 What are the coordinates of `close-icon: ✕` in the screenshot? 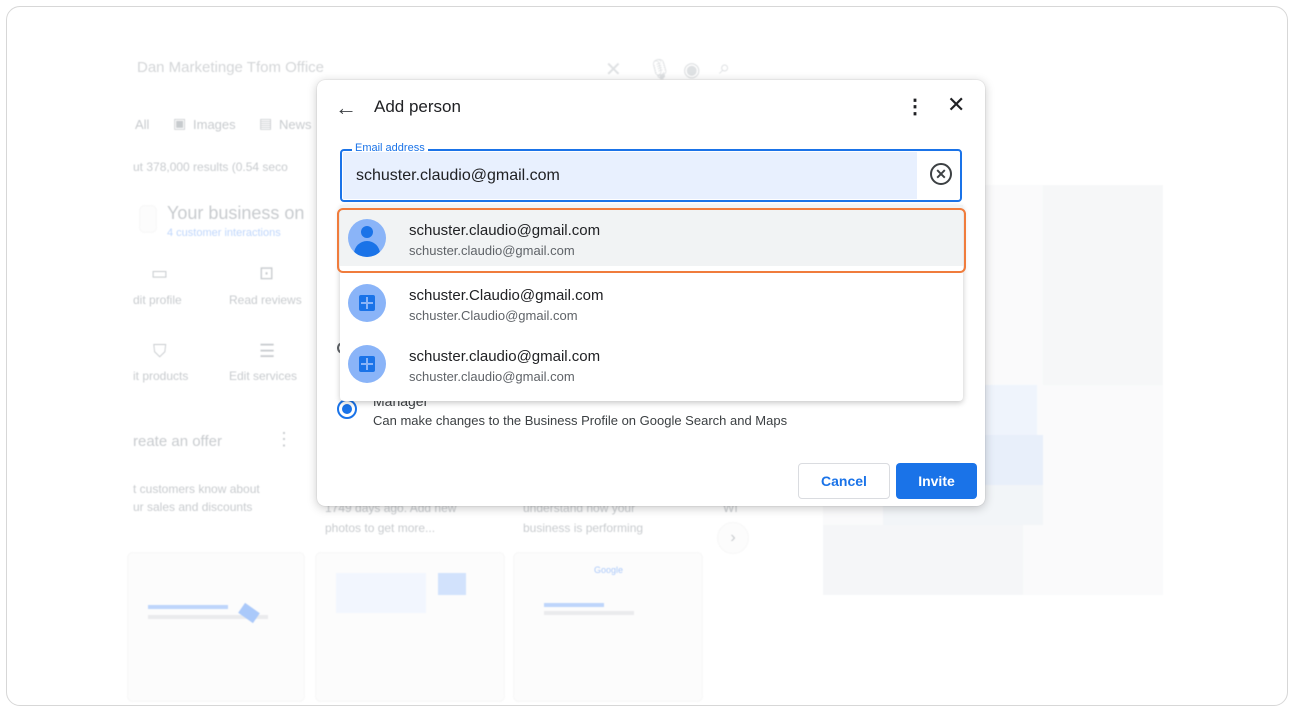 It's located at (956, 105).